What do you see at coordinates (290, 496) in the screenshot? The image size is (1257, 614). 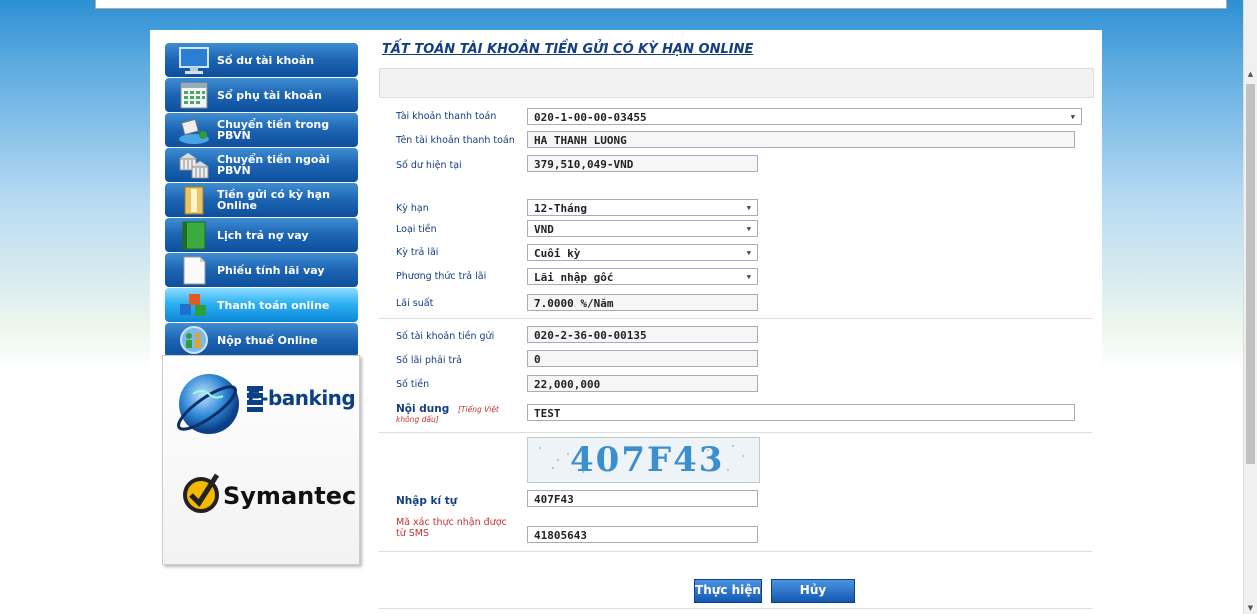 I see `symantec-text: Symantec` at bounding box center [290, 496].